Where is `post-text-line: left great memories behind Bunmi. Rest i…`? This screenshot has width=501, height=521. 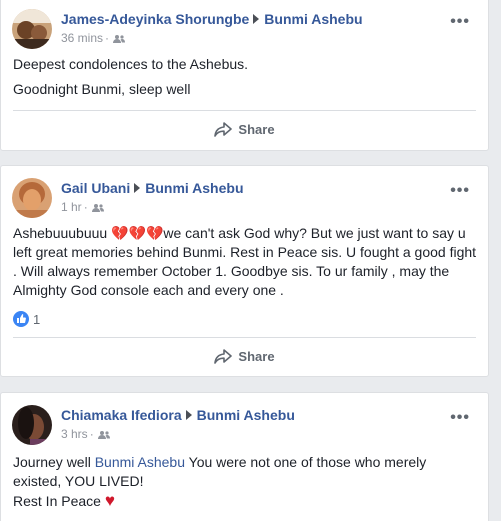 post-text-line: left great memories behind Bunmi. Rest i… is located at coordinates (245, 252).